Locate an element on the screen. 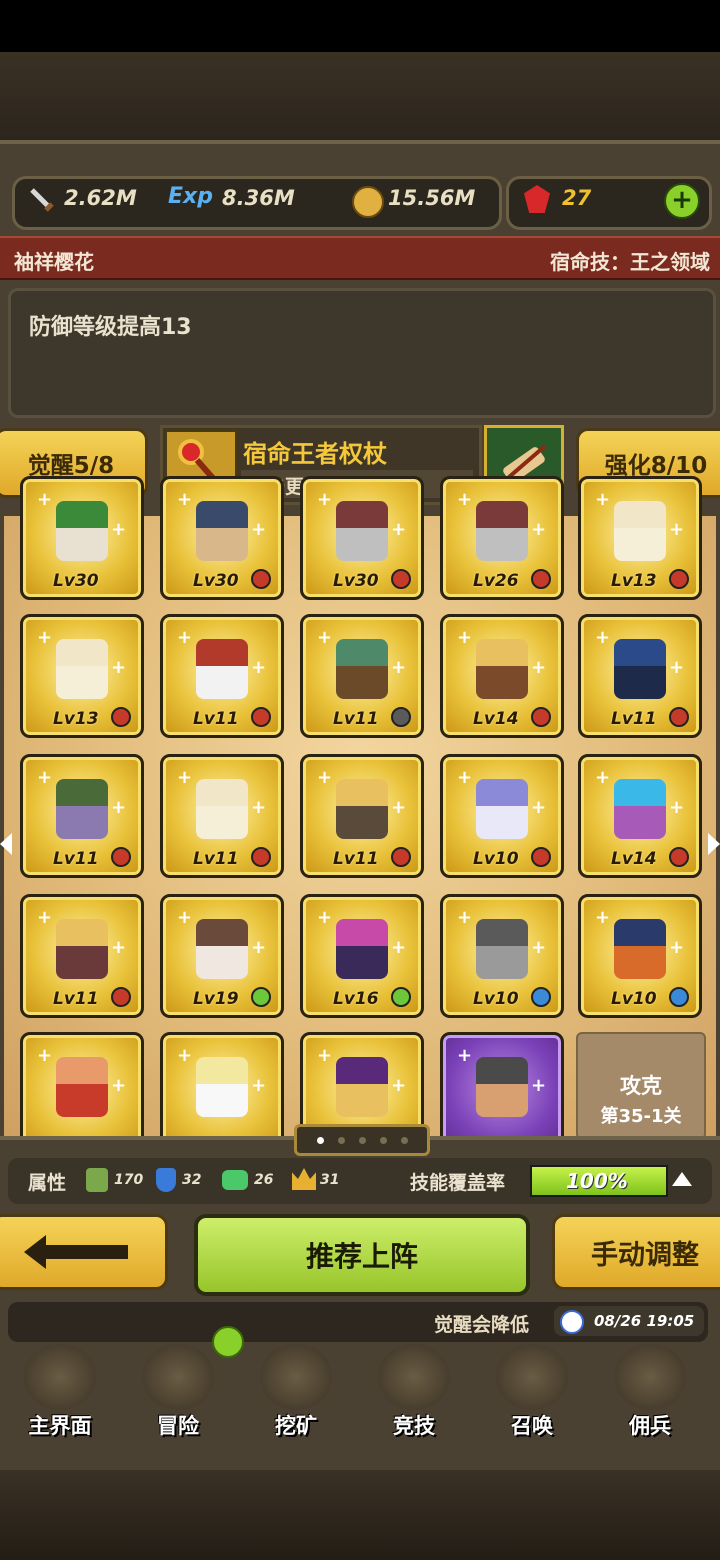 The image size is (720, 1560). attribute-label: 属性 is located at coordinates (47, 1183).